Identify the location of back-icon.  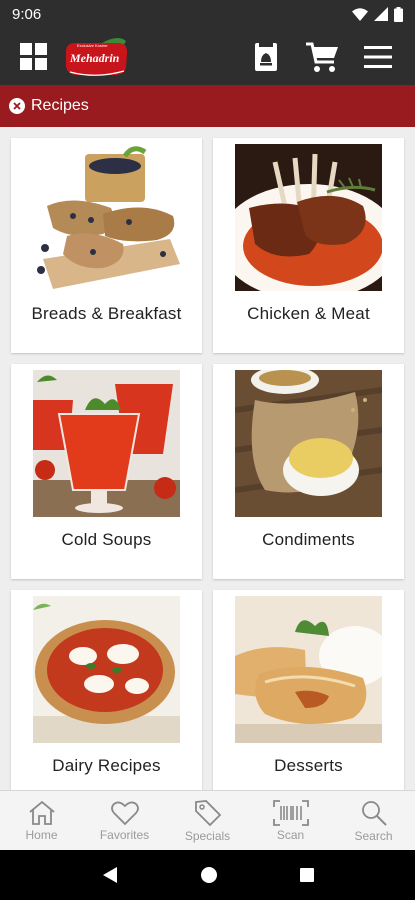
(110, 875).